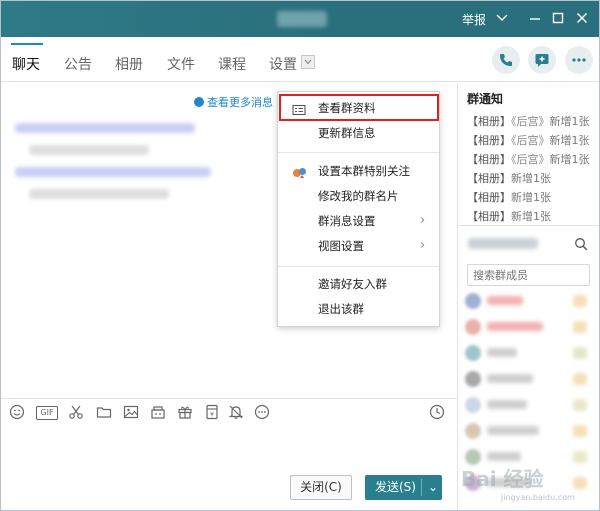  What do you see at coordinates (579, 60) in the screenshot?
I see `more-options-button` at bounding box center [579, 60].